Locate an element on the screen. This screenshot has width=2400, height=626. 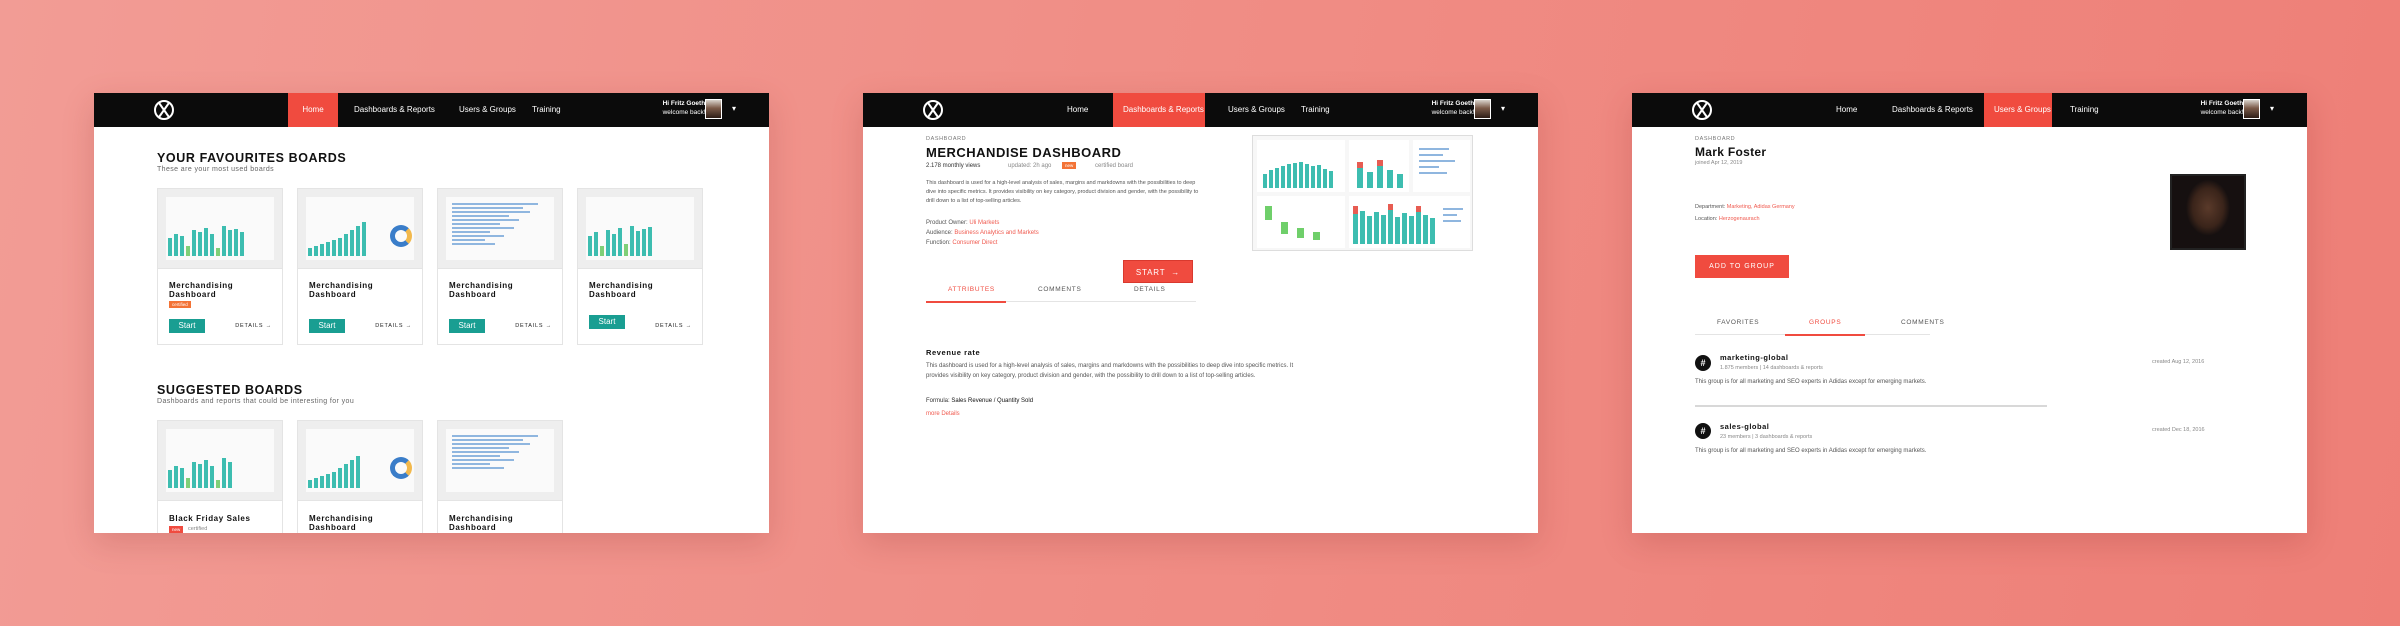
favourites-title: YOUR FAVOURITES BOARDS is located at coordinates (252, 158).